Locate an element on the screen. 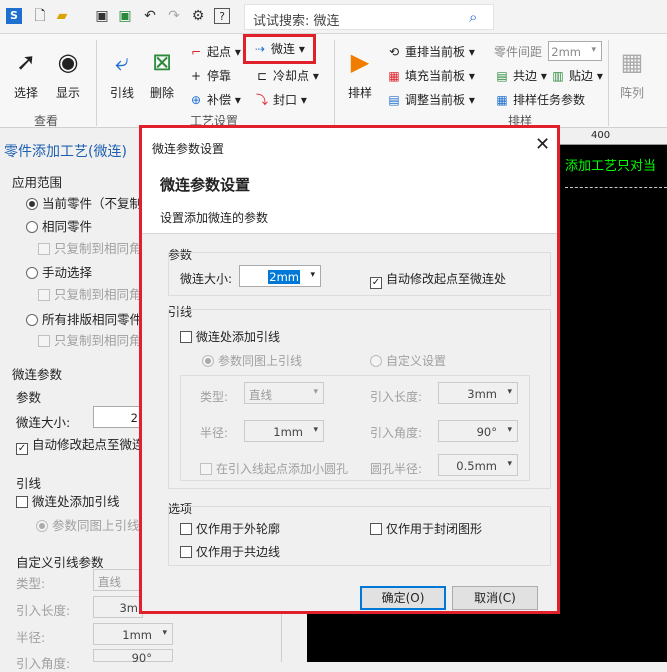 This screenshot has width=667, height=672. seal-button: ⤵ 封口 ▾ is located at coordinates (280, 100).